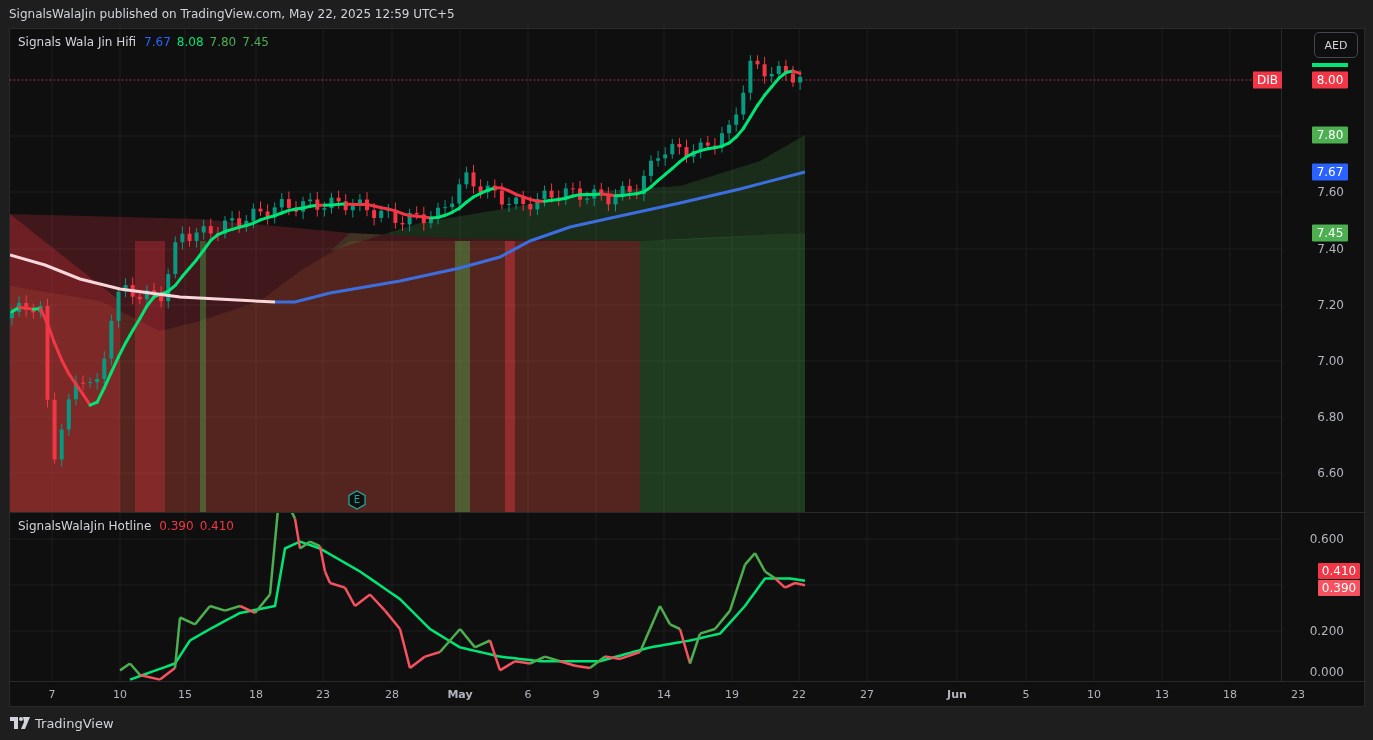  I want to click on time-axis-label: 5, so click(1026, 694).